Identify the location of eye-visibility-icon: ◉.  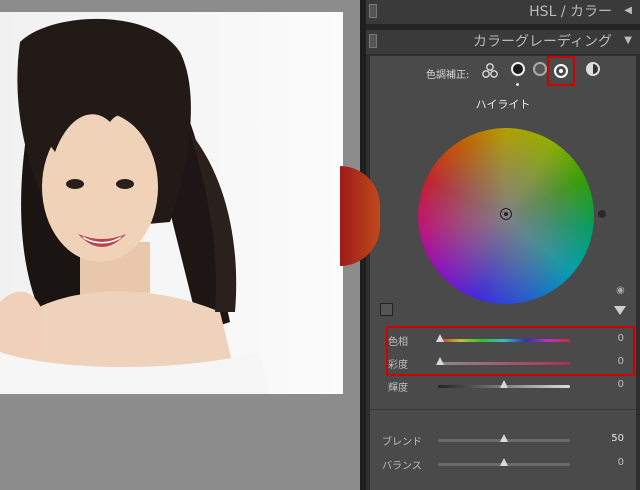
(620, 290).